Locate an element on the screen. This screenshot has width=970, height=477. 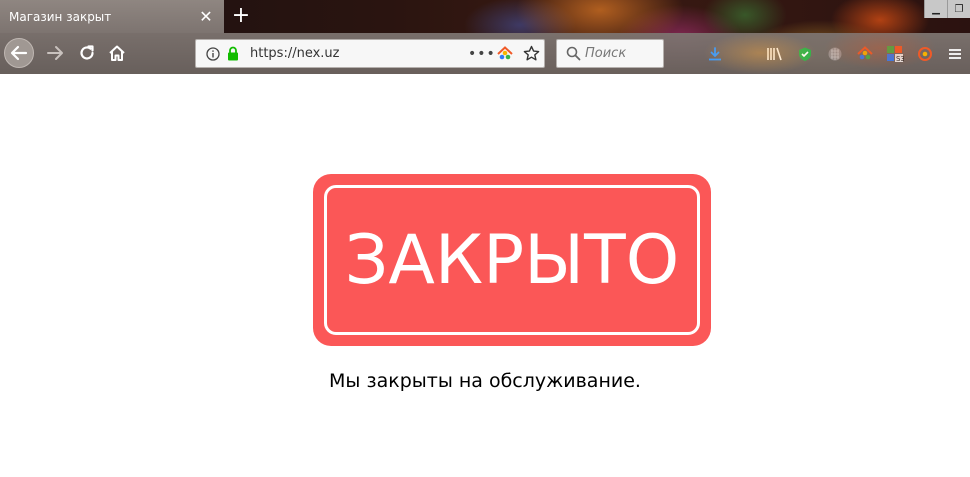
home-button is located at coordinates (117, 53).